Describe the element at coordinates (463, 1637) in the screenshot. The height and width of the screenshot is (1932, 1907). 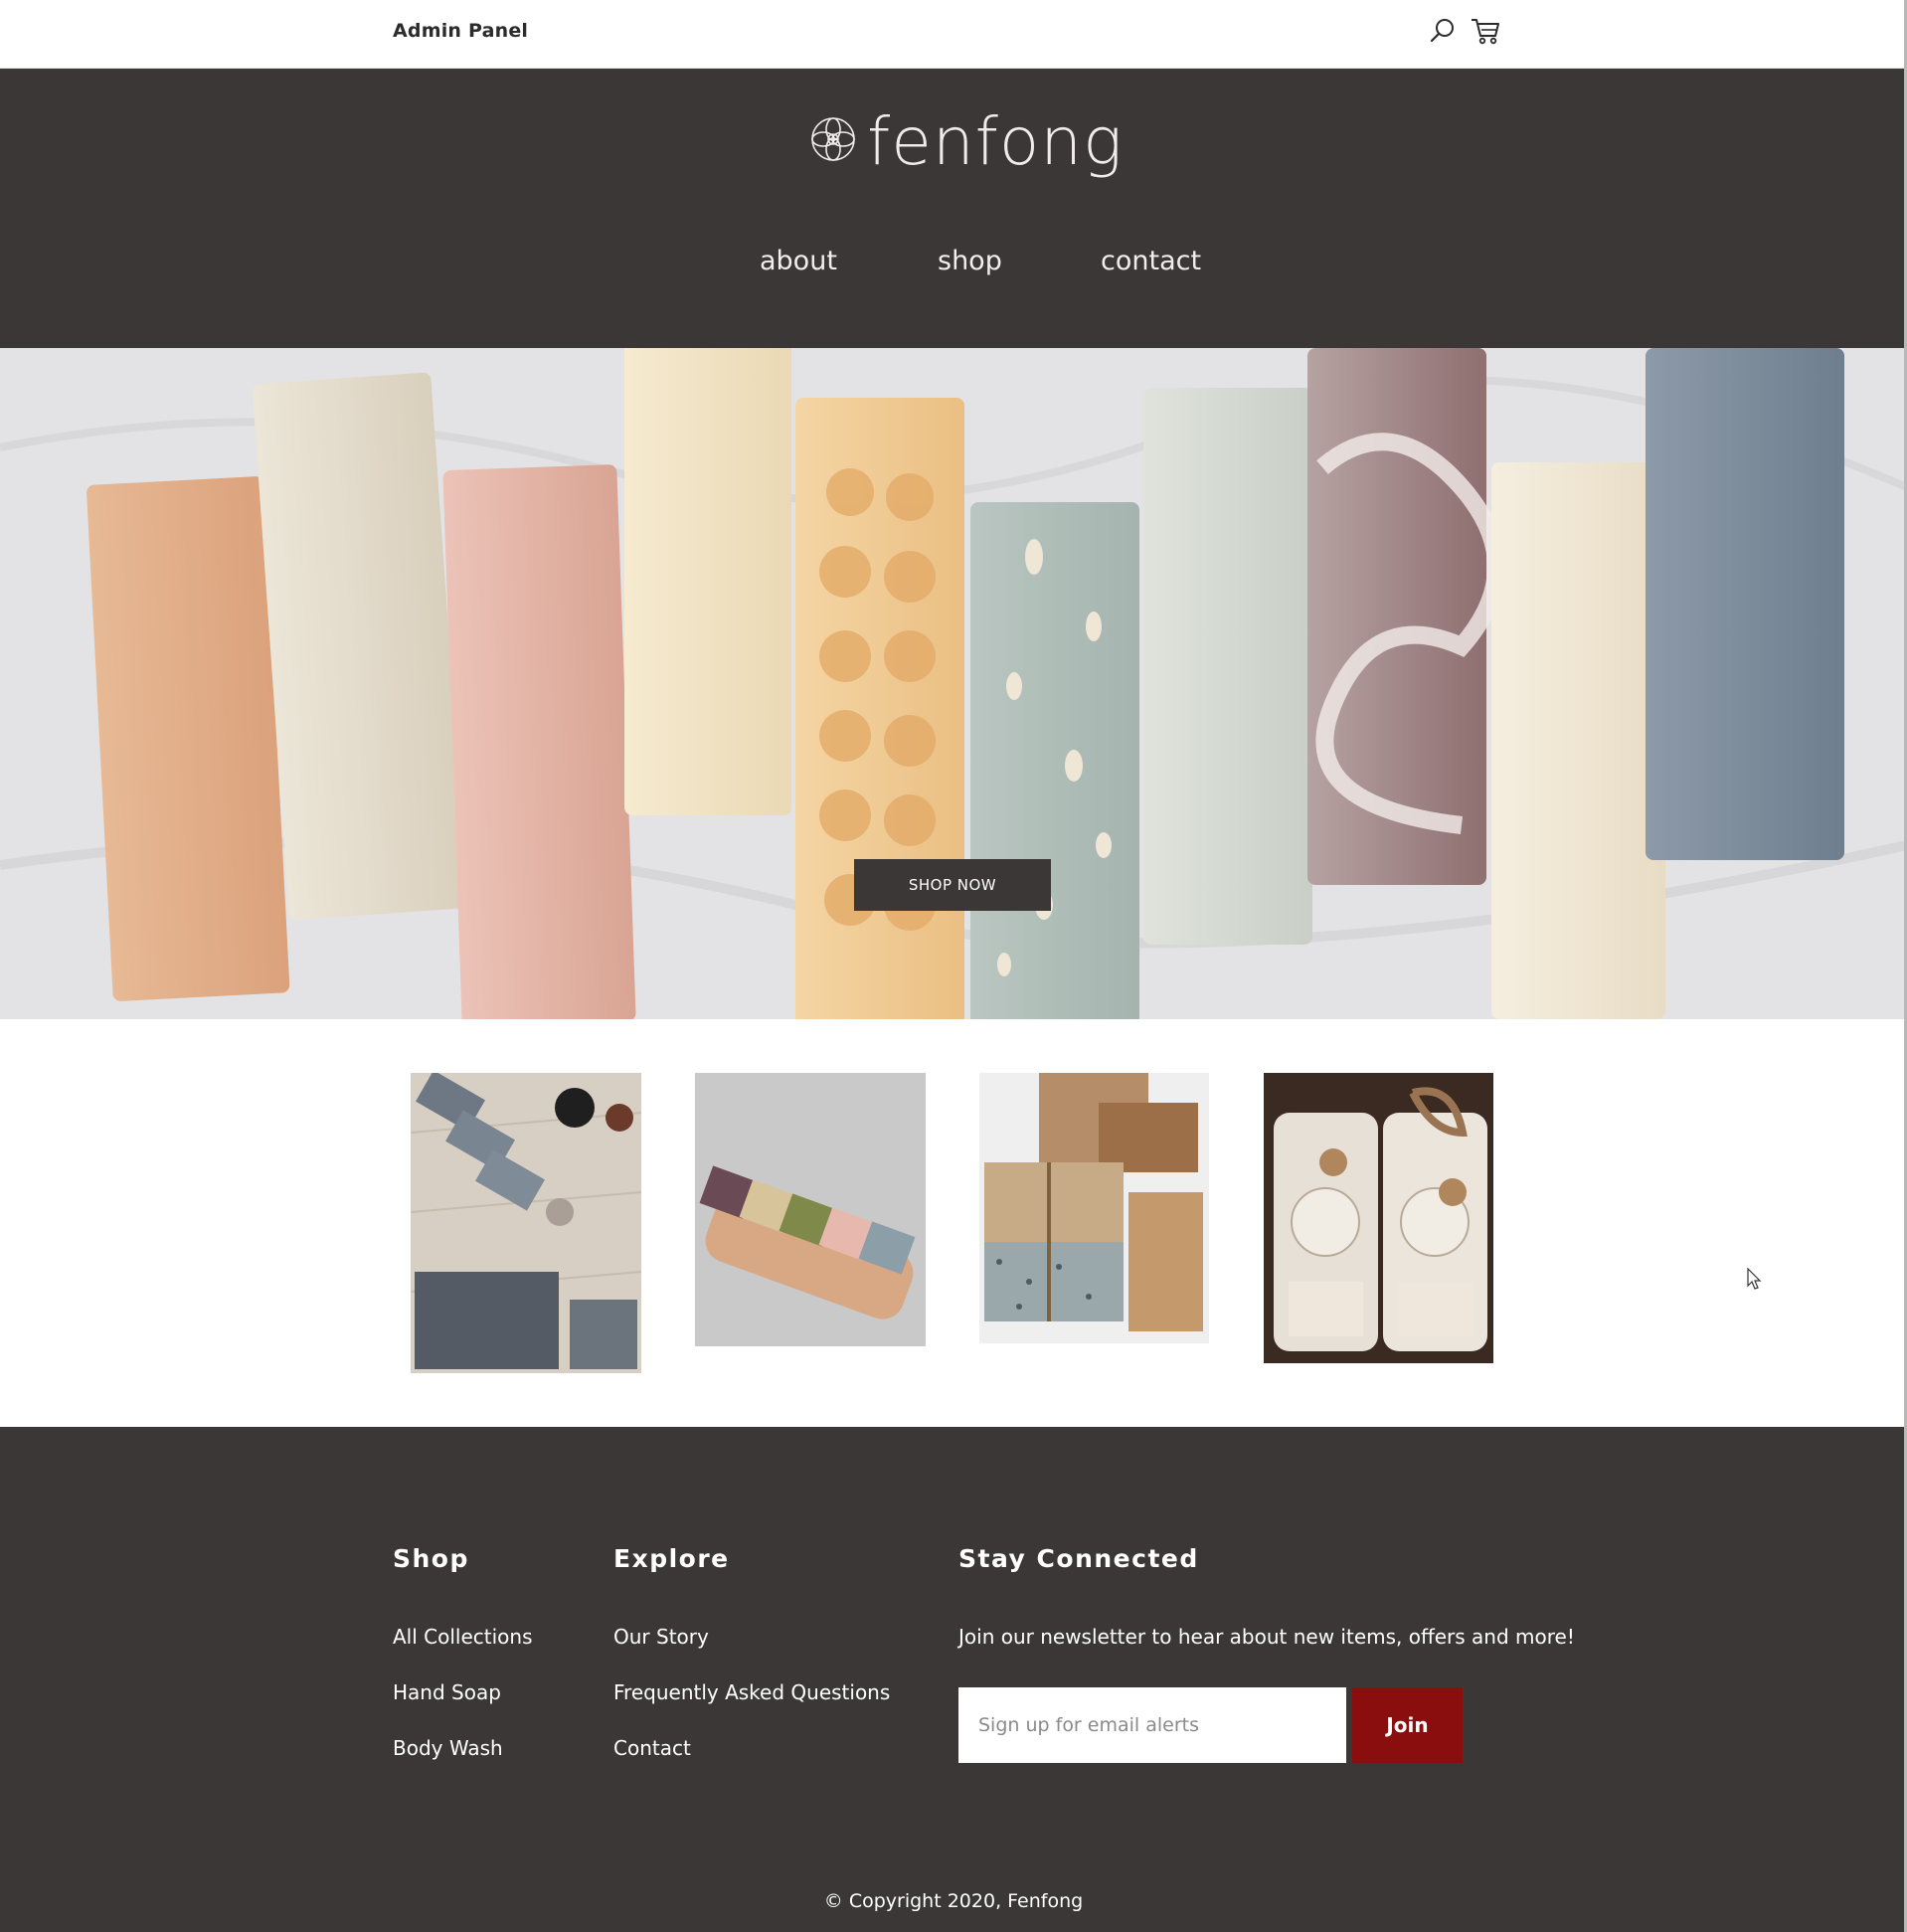
I see `footer-link-all-collections: All Collections` at that location.